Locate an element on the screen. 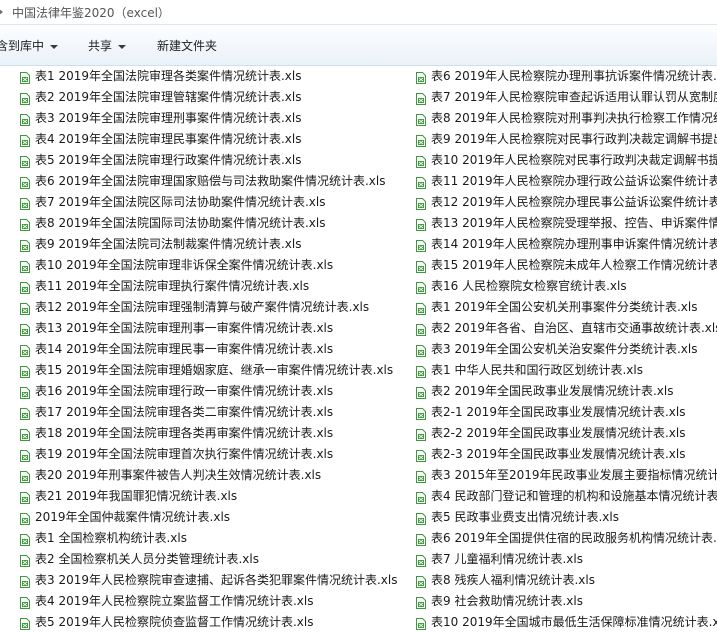 The width and height of the screenshot is (717, 639). file-item: 表2 2019年全国民政事业发展情况统计表.xls is located at coordinates (566, 391).